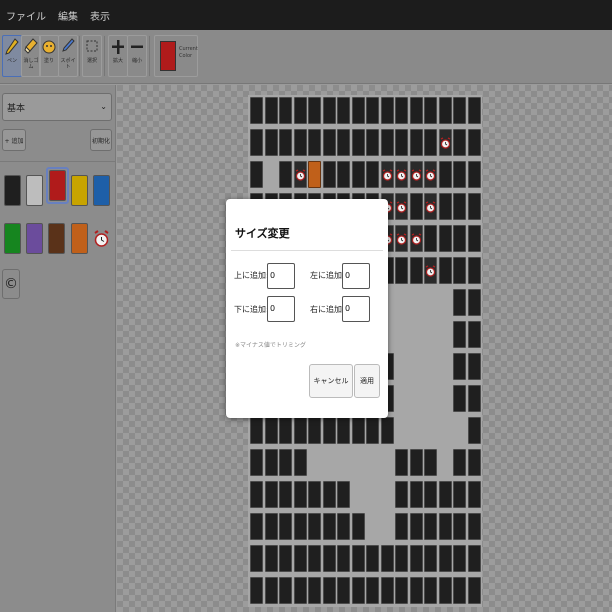 Image resolution: width=612 pixels, height=612 pixels. I want to click on palette-color-green, so click(12, 238).